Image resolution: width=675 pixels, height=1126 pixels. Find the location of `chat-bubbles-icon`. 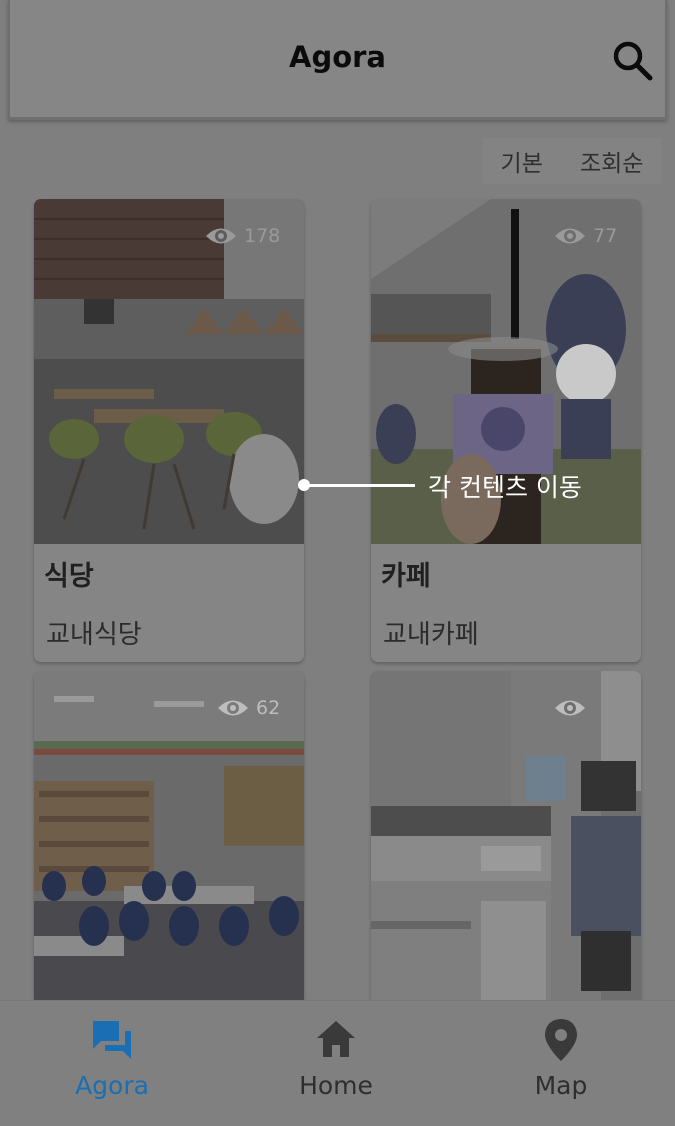

chat-bubbles-icon is located at coordinates (112, 1040).